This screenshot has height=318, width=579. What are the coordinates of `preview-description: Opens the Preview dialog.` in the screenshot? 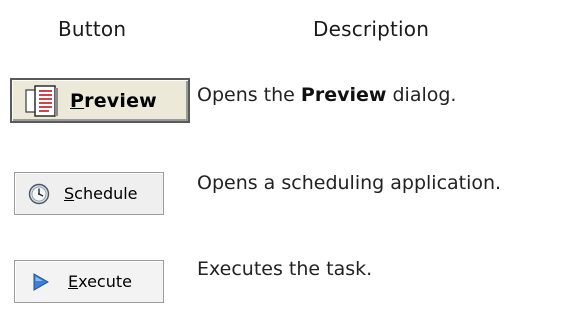 It's located at (327, 95).